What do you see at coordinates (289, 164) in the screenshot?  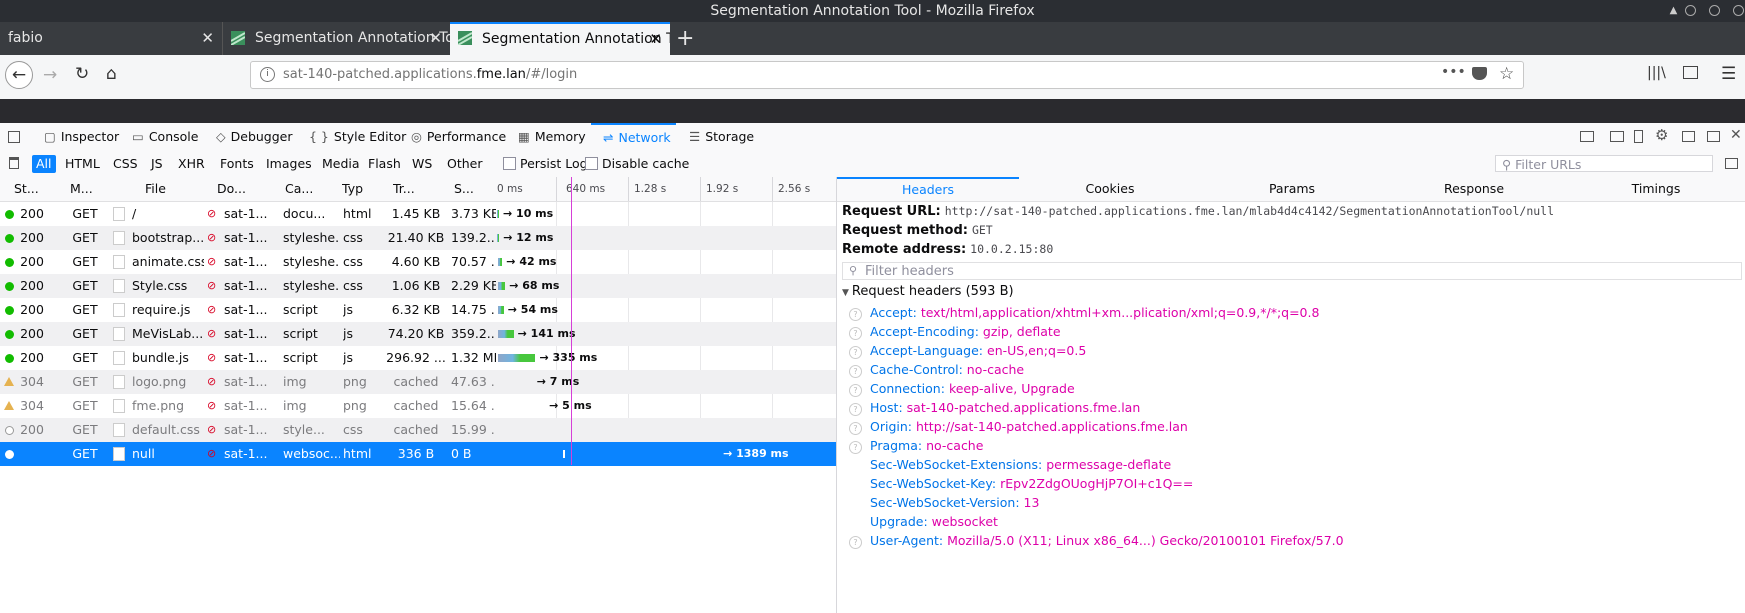 I see `filter-images: Images` at bounding box center [289, 164].